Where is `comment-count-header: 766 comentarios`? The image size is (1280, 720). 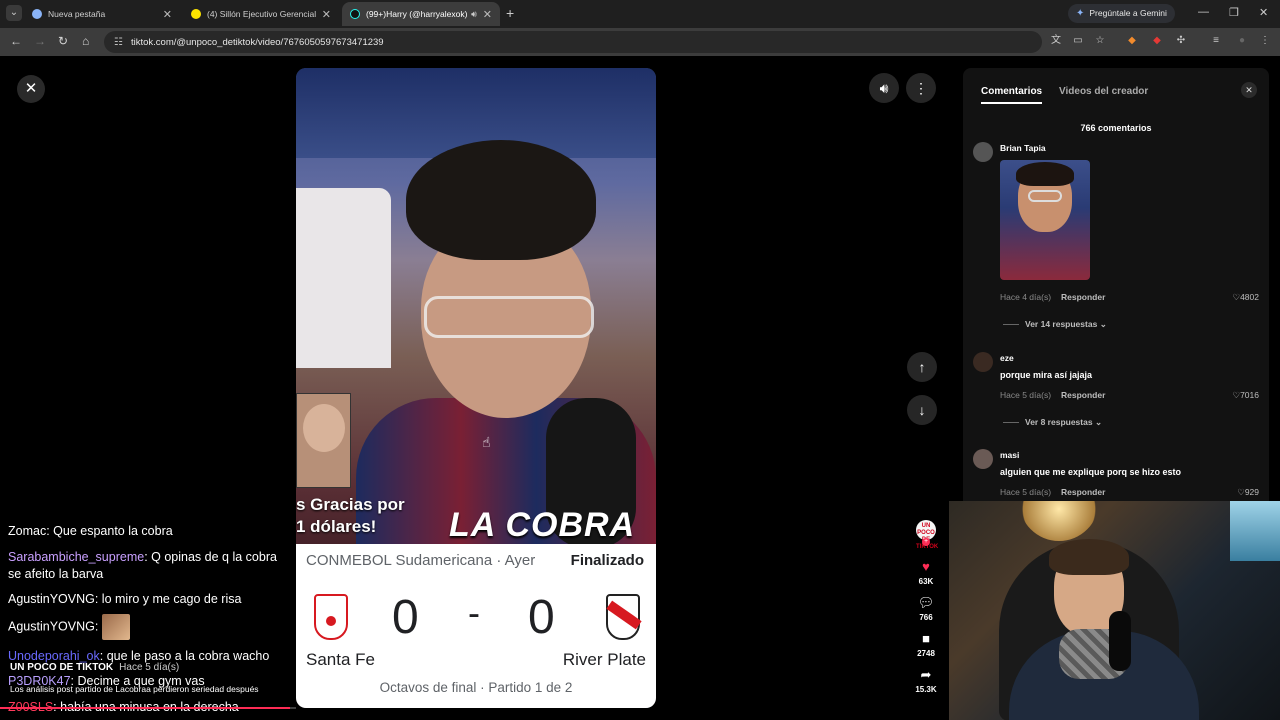
comment-count-header: 766 comentarios is located at coordinates (1116, 128).